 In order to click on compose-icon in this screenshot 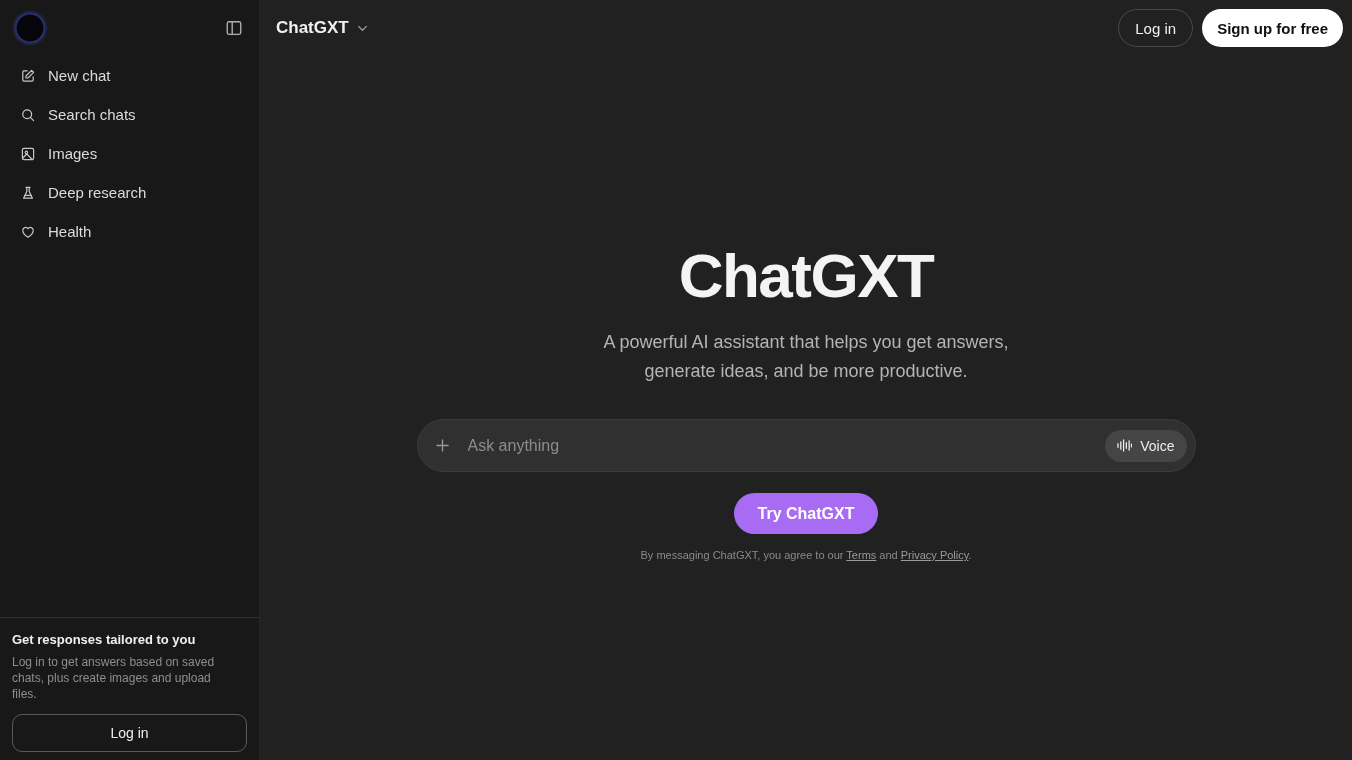, I will do `click(28, 75)`.